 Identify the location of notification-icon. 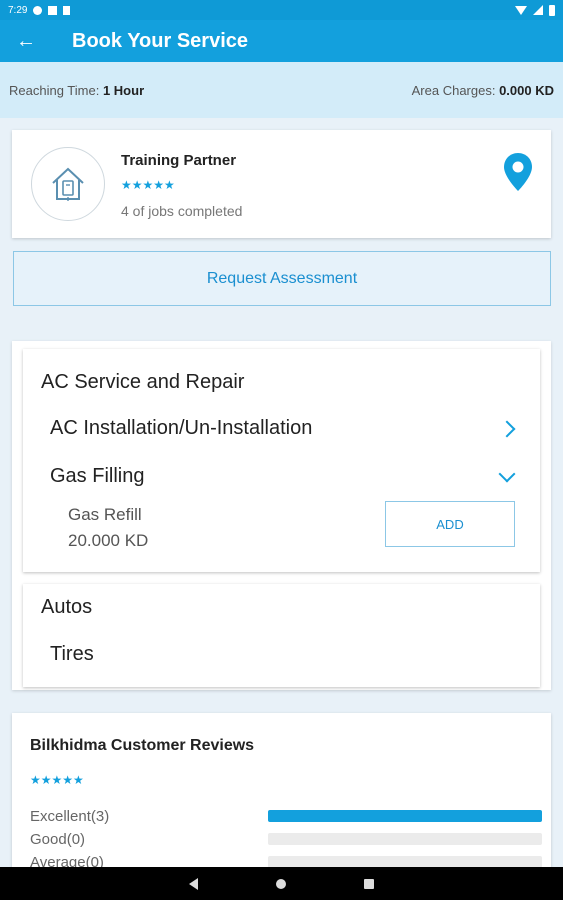
(53, 10).